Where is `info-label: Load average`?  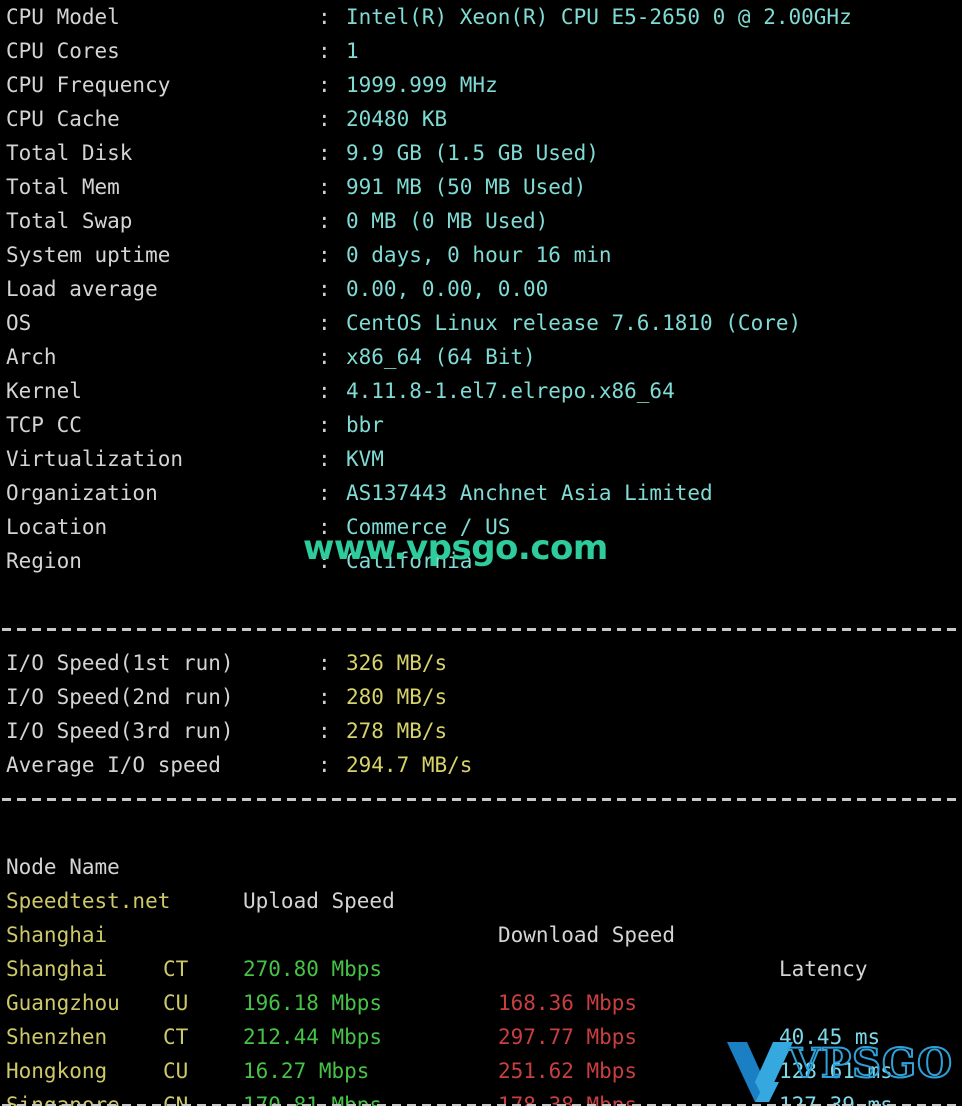
info-label: Load average is located at coordinates (82, 289).